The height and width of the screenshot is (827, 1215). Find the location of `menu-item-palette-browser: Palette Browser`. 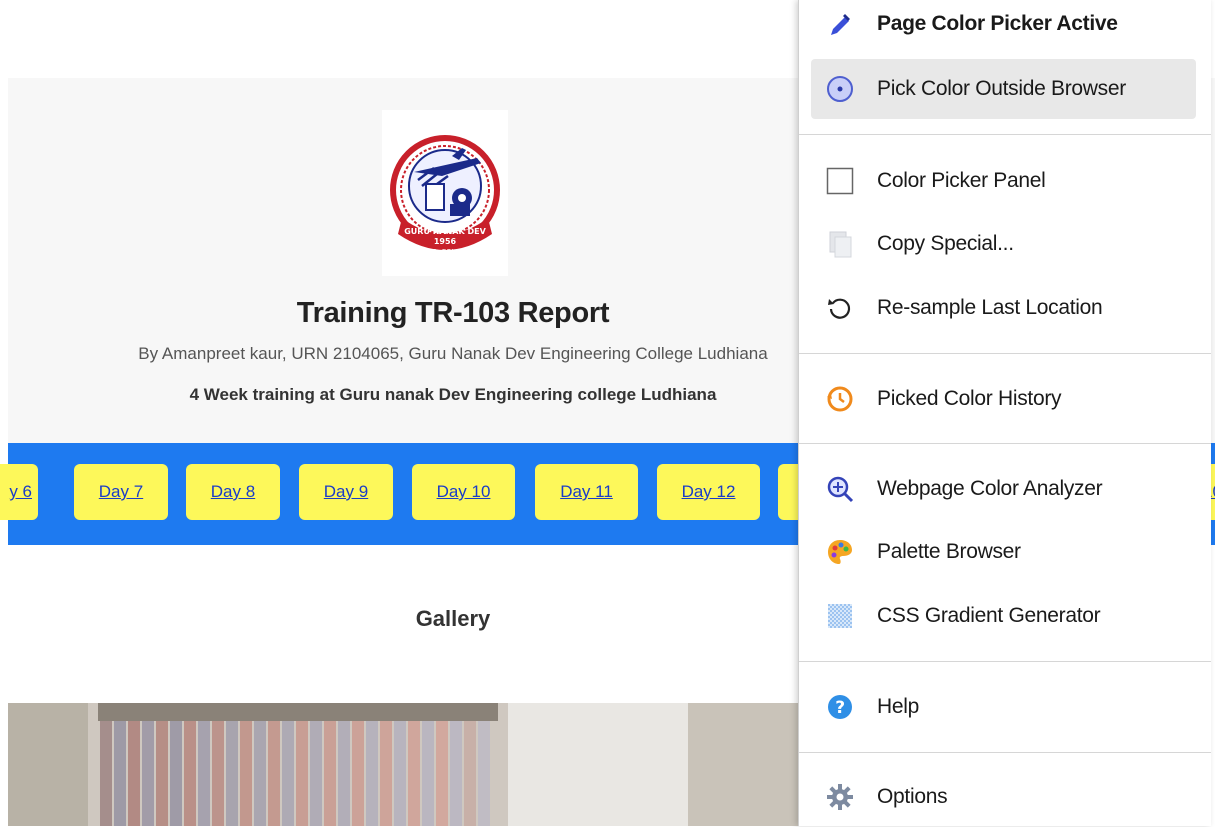

menu-item-palette-browser: Palette Browser is located at coordinates (1003, 552).